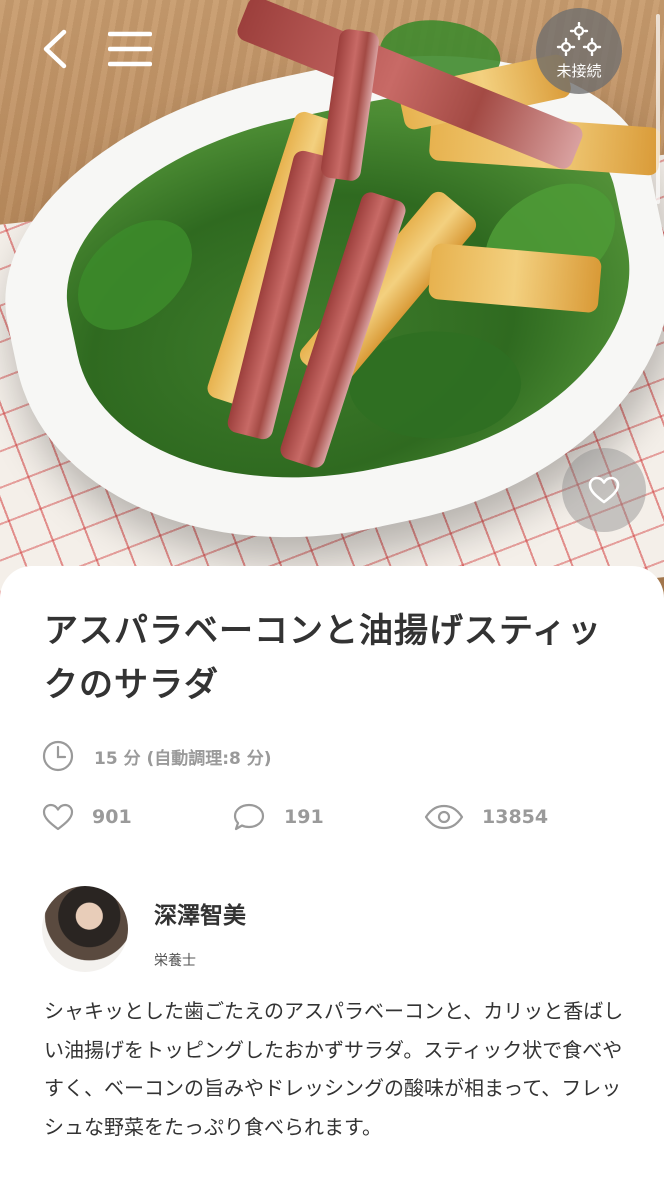  I want to click on views-count: 13854, so click(515, 817).